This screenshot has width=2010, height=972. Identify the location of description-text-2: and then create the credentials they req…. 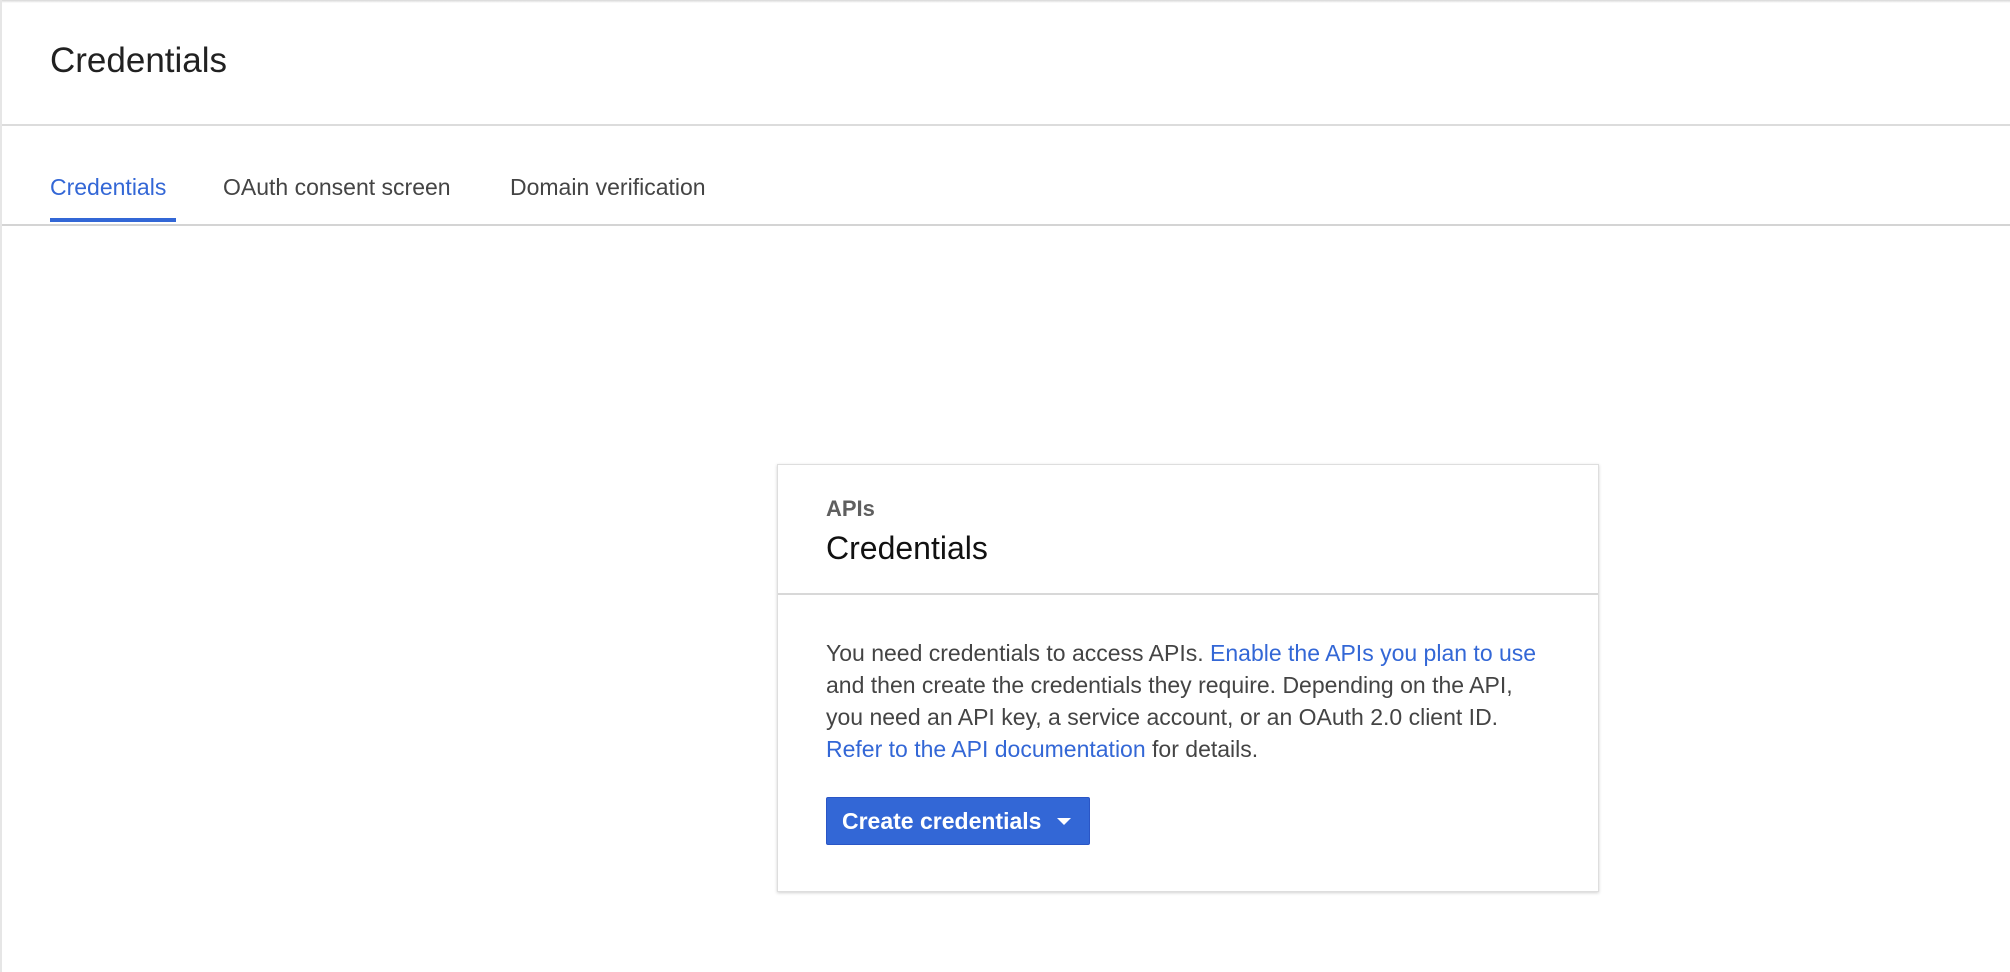
(1169, 701).